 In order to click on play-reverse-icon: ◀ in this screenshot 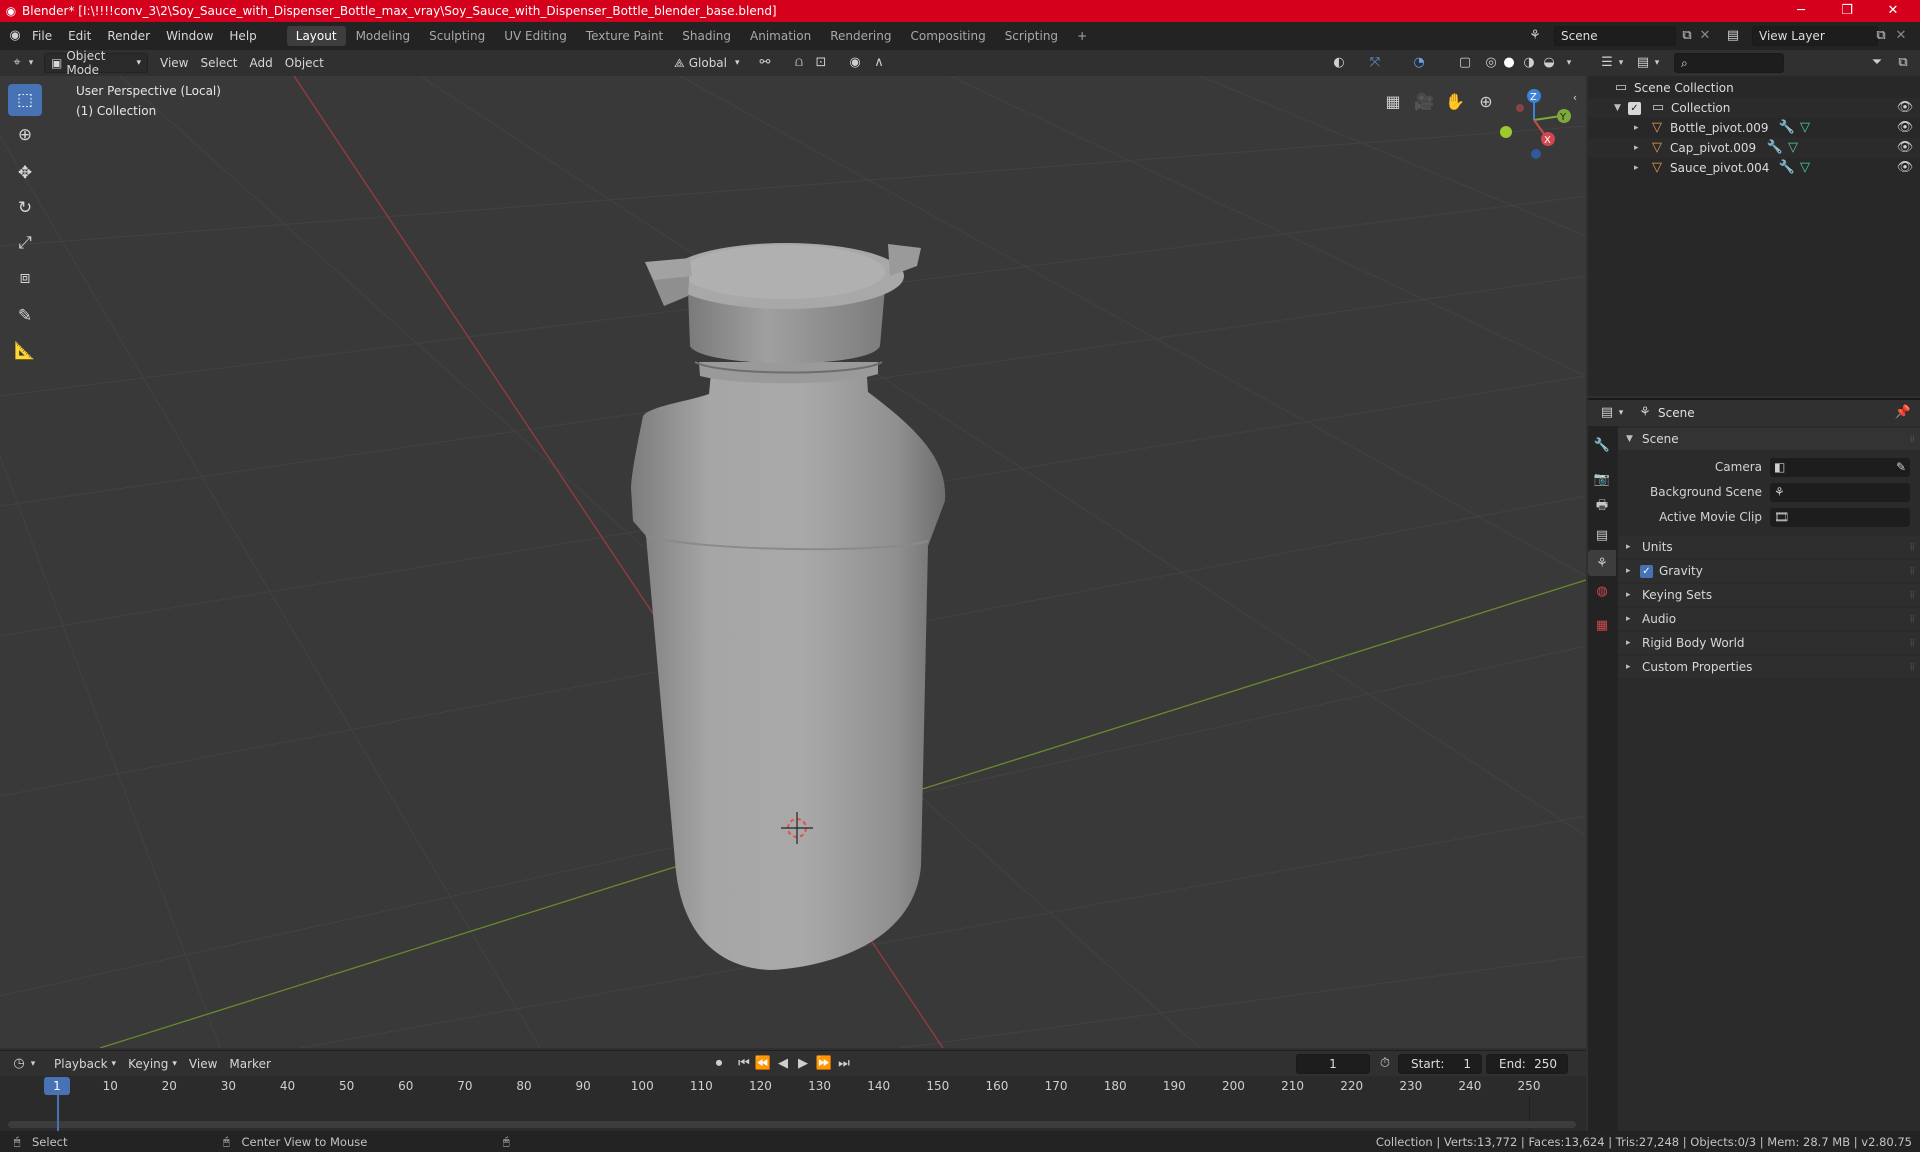, I will do `click(783, 1064)`.